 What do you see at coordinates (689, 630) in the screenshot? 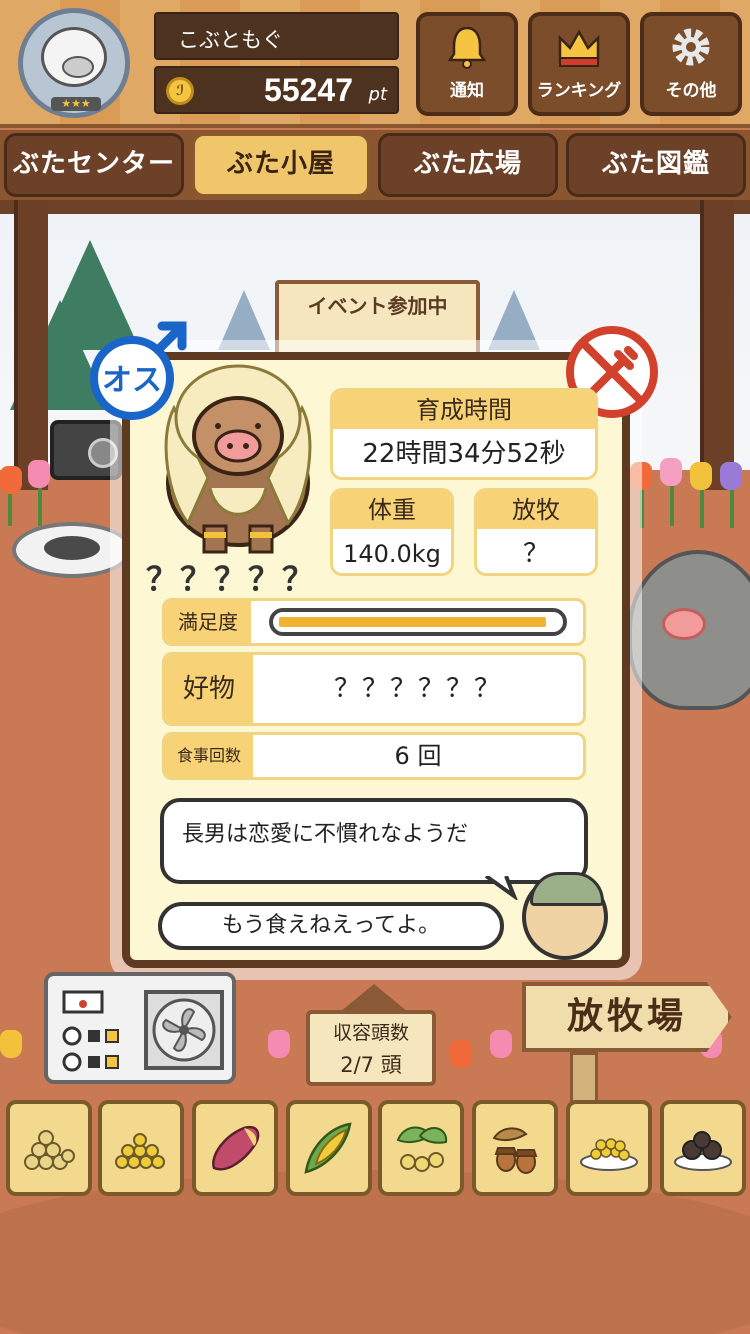
I see `grey-pig` at bounding box center [689, 630].